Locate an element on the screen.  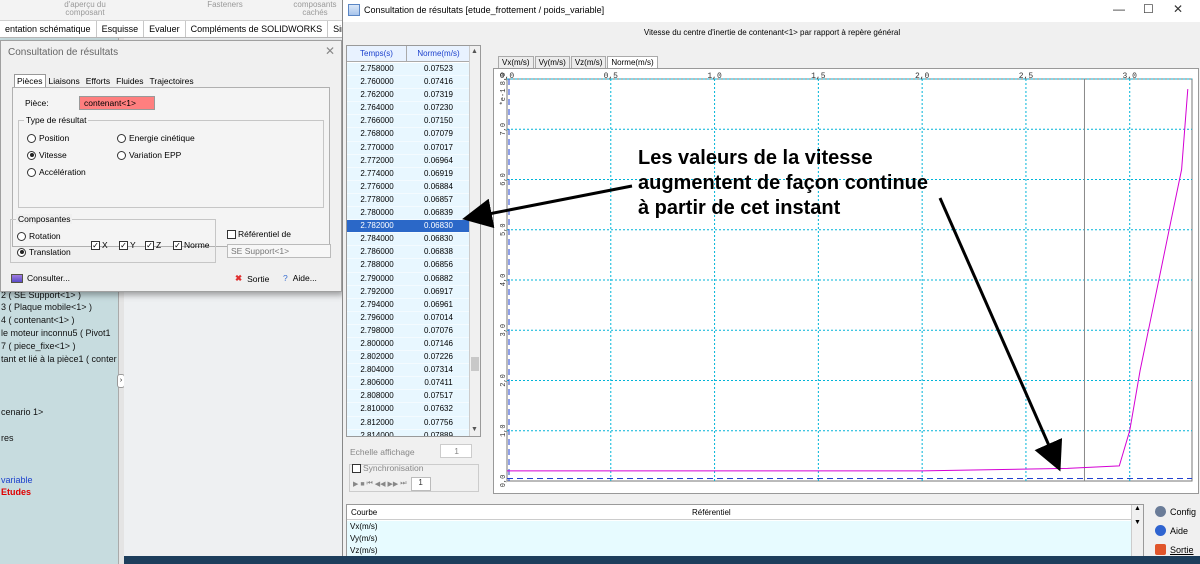
table-row: 2.808000 0.07517 is located at coordinates (408, 397).